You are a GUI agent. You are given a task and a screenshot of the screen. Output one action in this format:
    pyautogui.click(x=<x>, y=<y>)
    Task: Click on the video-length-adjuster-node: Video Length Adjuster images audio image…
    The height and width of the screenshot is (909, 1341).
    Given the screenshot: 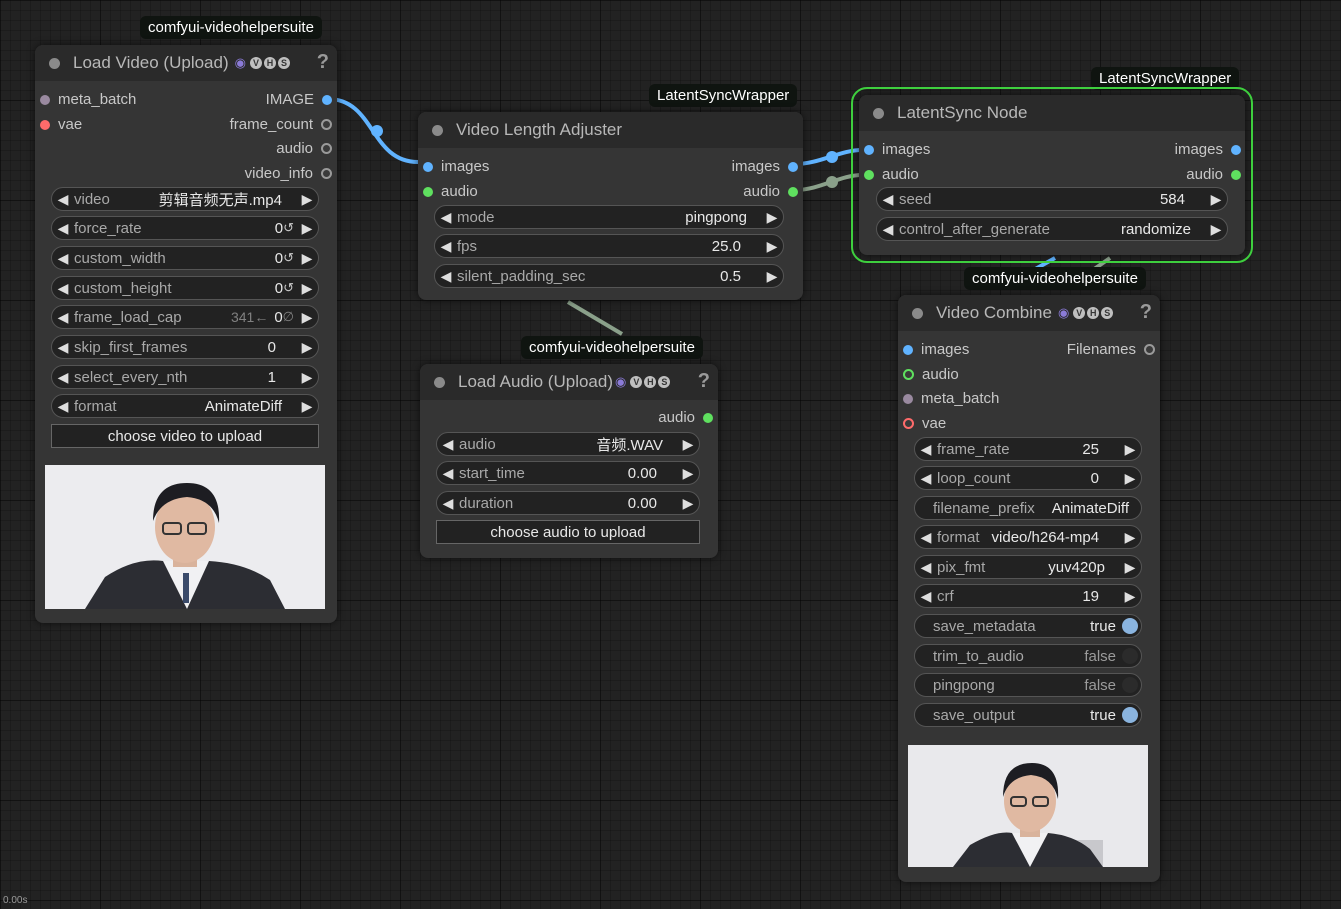 What is the action you would take?
    pyautogui.click(x=610, y=206)
    